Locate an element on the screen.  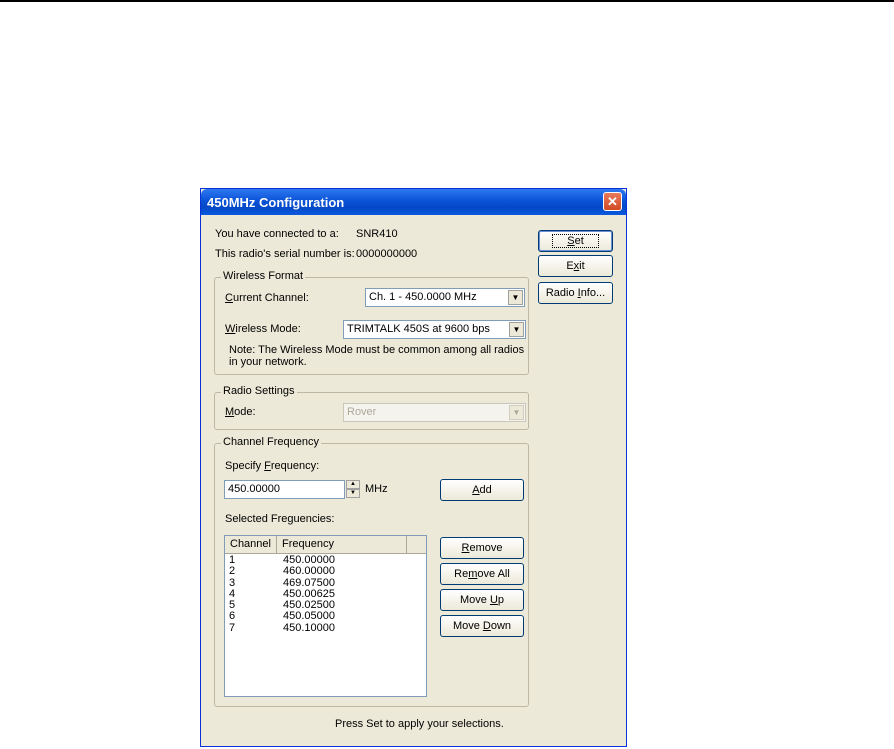
frequency-input-value: 450.00000 is located at coordinates (254, 489).